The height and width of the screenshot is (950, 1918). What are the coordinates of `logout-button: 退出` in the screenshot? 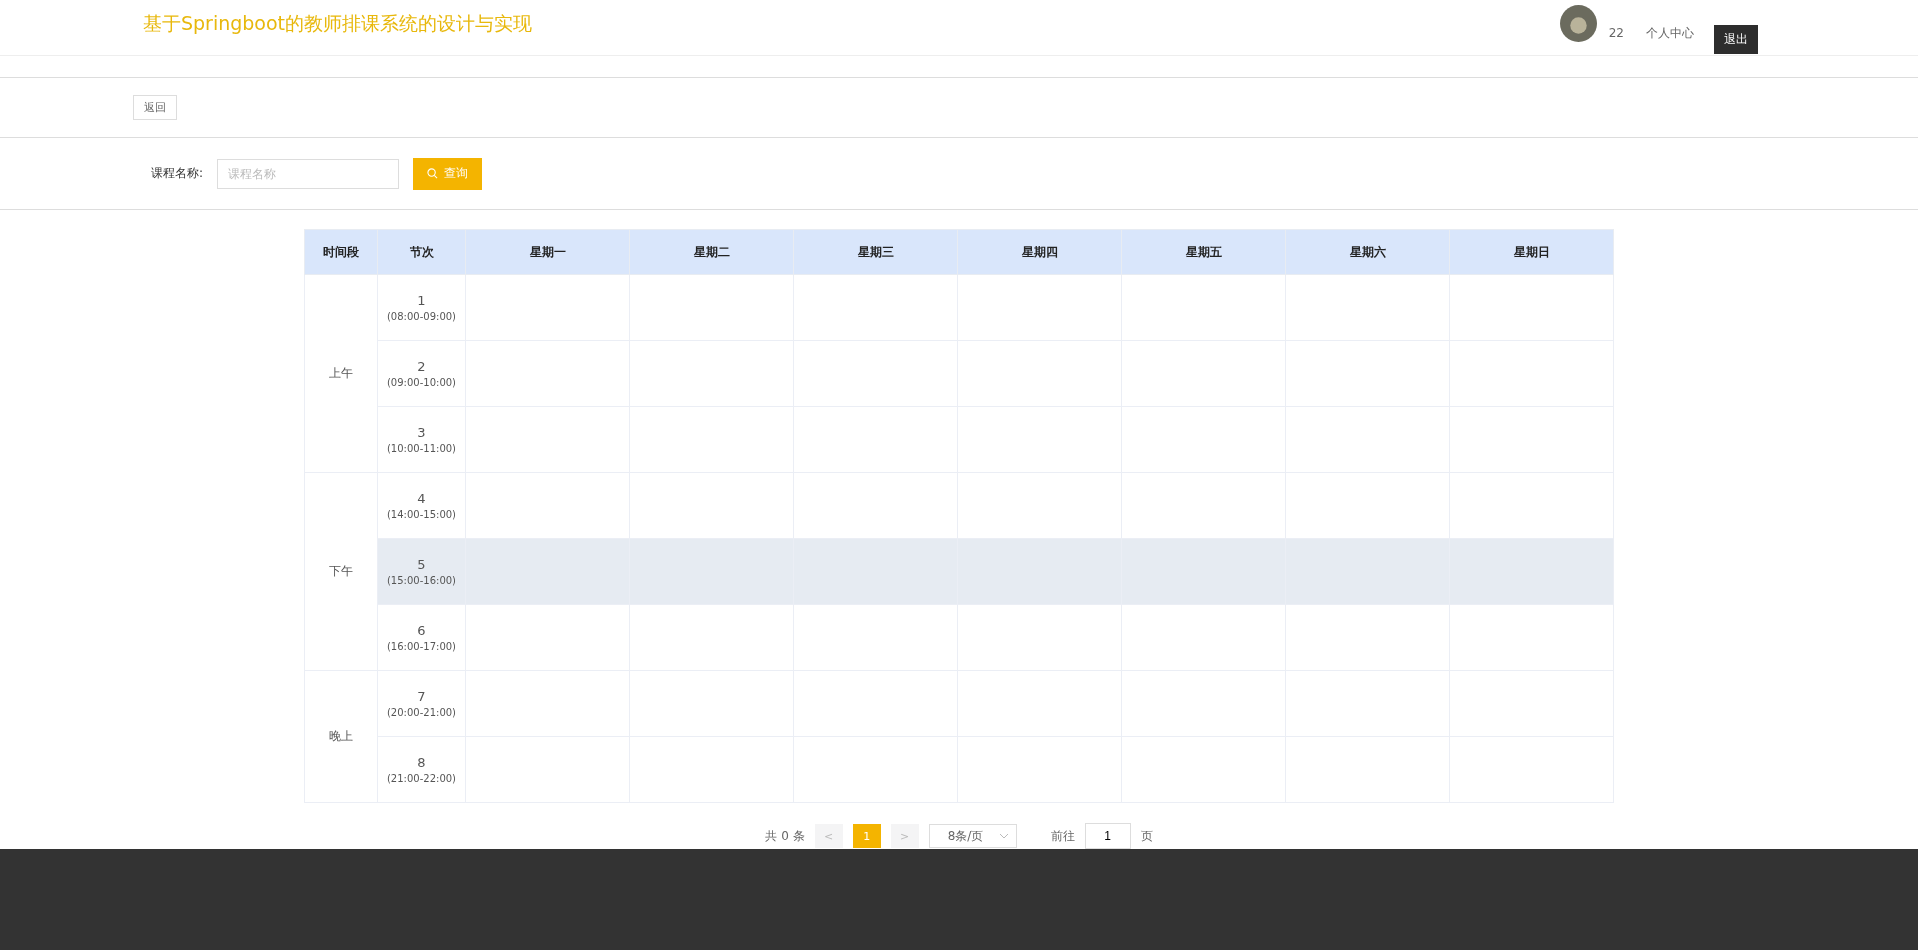 It's located at (1736, 39).